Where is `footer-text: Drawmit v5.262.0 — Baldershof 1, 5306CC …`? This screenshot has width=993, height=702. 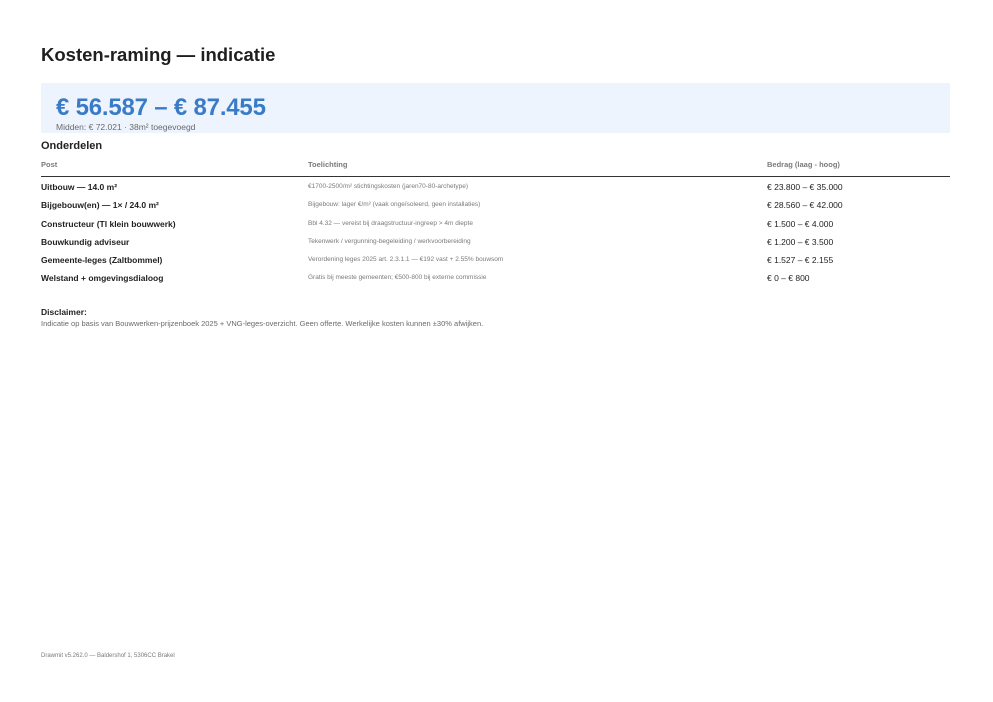 footer-text: Drawmit v5.262.0 — Baldershof 1, 5306CC … is located at coordinates (108, 656).